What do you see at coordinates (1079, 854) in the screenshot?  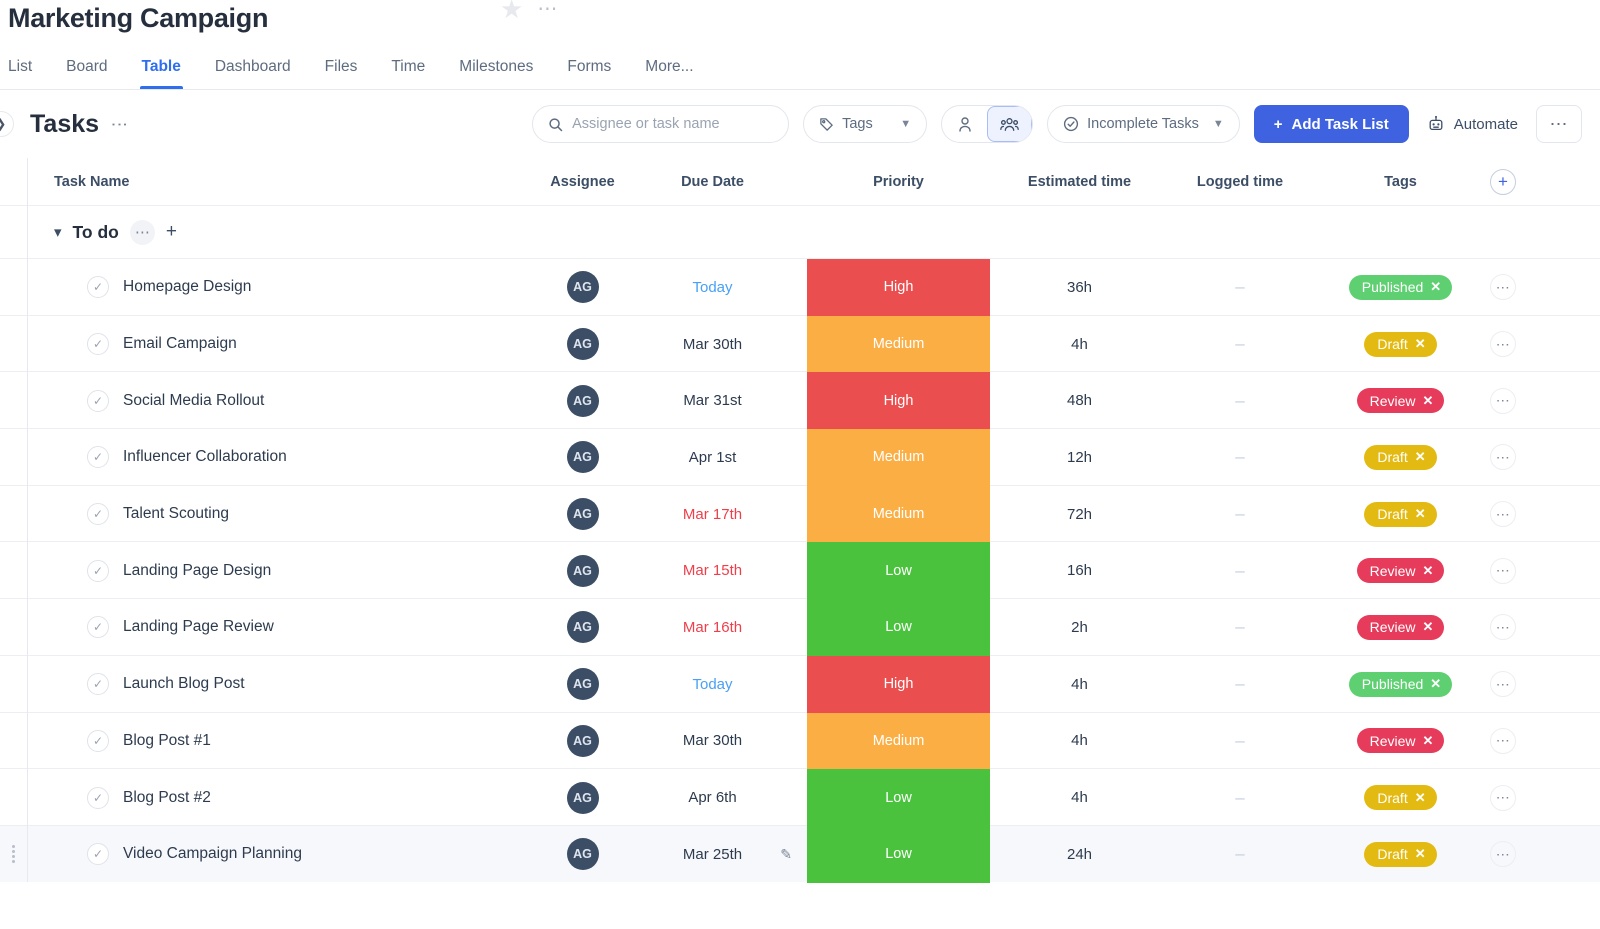 I see `estimated-time-cell: 24h` at bounding box center [1079, 854].